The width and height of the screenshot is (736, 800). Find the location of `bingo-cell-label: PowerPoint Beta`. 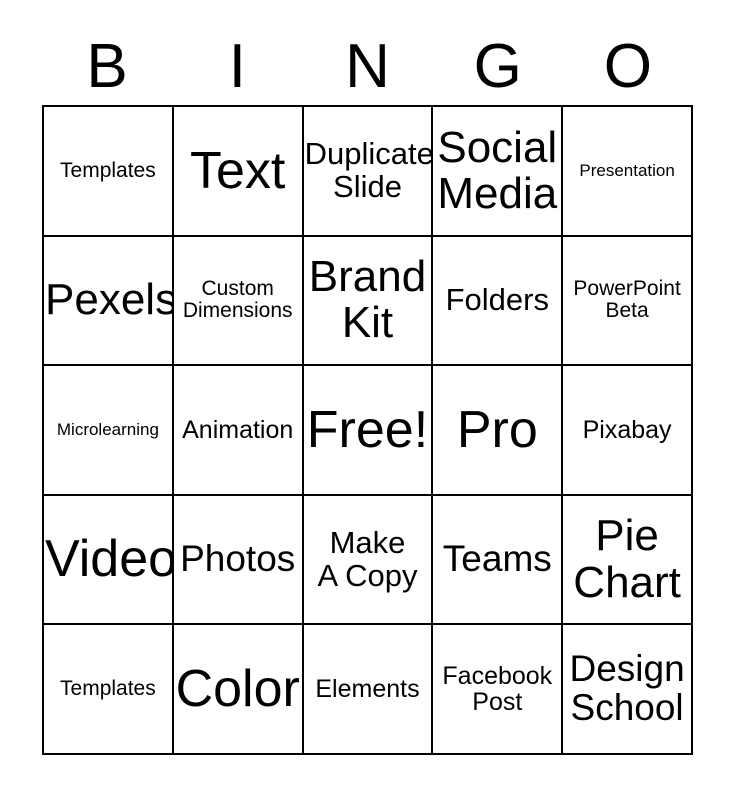

bingo-cell-label: PowerPoint Beta is located at coordinates (627, 300).